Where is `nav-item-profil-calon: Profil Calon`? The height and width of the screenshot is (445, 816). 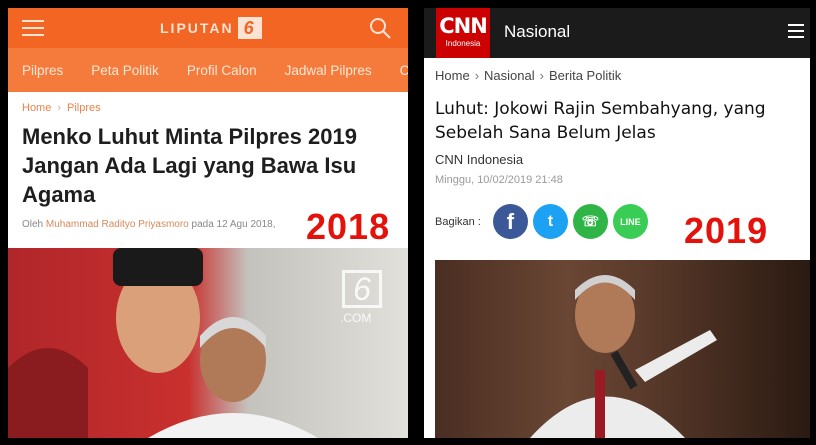 nav-item-profil-calon: Profil Calon is located at coordinates (222, 70).